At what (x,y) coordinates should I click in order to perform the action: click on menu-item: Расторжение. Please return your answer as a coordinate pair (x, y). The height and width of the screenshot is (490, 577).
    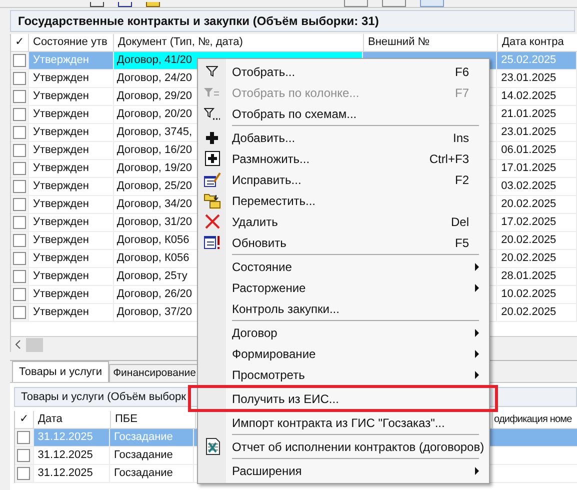
    Looking at the image, I should click on (343, 287).